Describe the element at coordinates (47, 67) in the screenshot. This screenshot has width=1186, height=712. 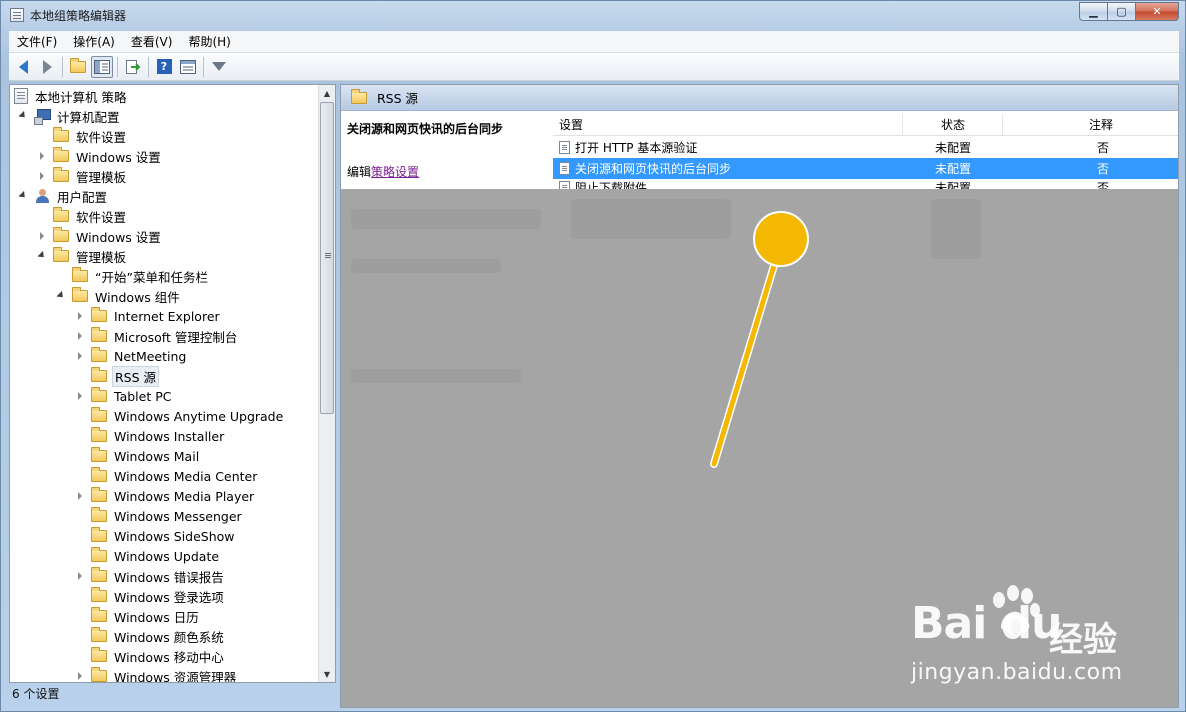
I see `forward-button` at that location.